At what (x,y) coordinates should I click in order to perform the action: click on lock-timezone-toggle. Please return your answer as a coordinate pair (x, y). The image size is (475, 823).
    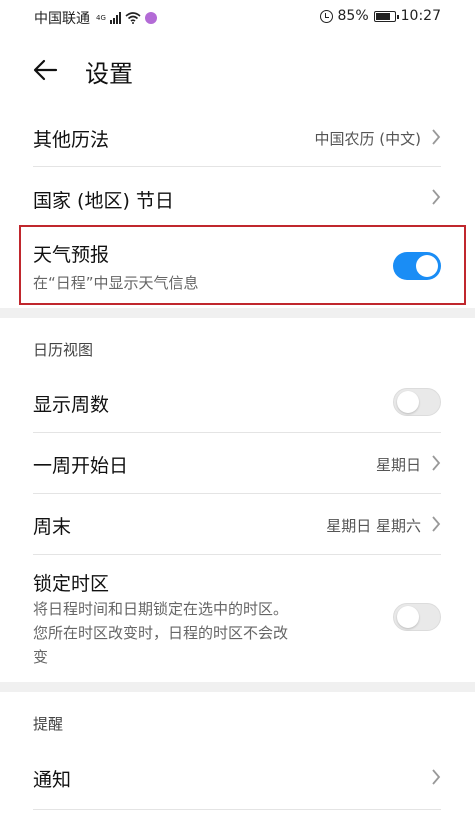
    Looking at the image, I should click on (417, 617).